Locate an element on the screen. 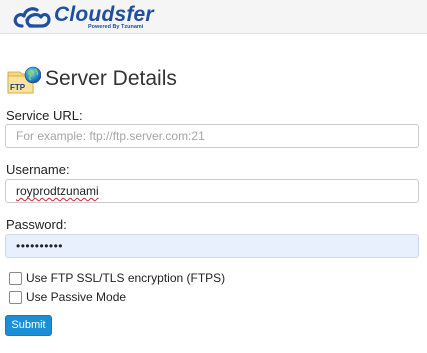  password-input: •••••••••• is located at coordinates (212, 246).